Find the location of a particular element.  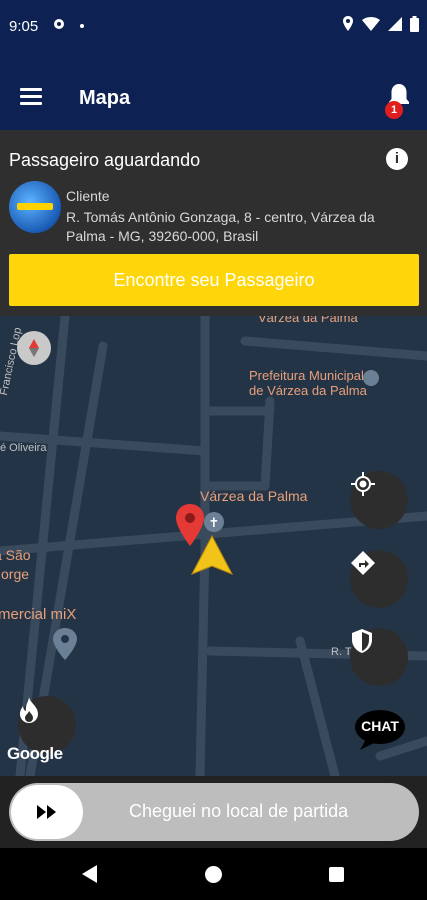

signal-icon is located at coordinates (395, 24).